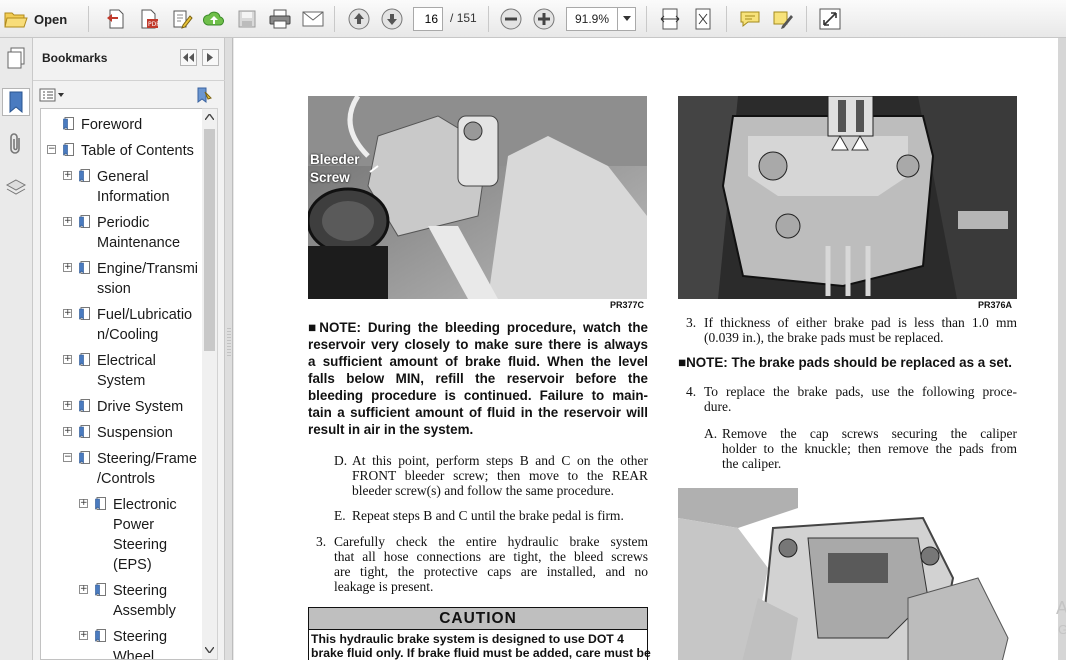 The height and width of the screenshot is (660, 1066). Describe the element at coordinates (147, 279) in the screenshot. I see `bookmark-label: Engine/Transmi ssion` at that location.